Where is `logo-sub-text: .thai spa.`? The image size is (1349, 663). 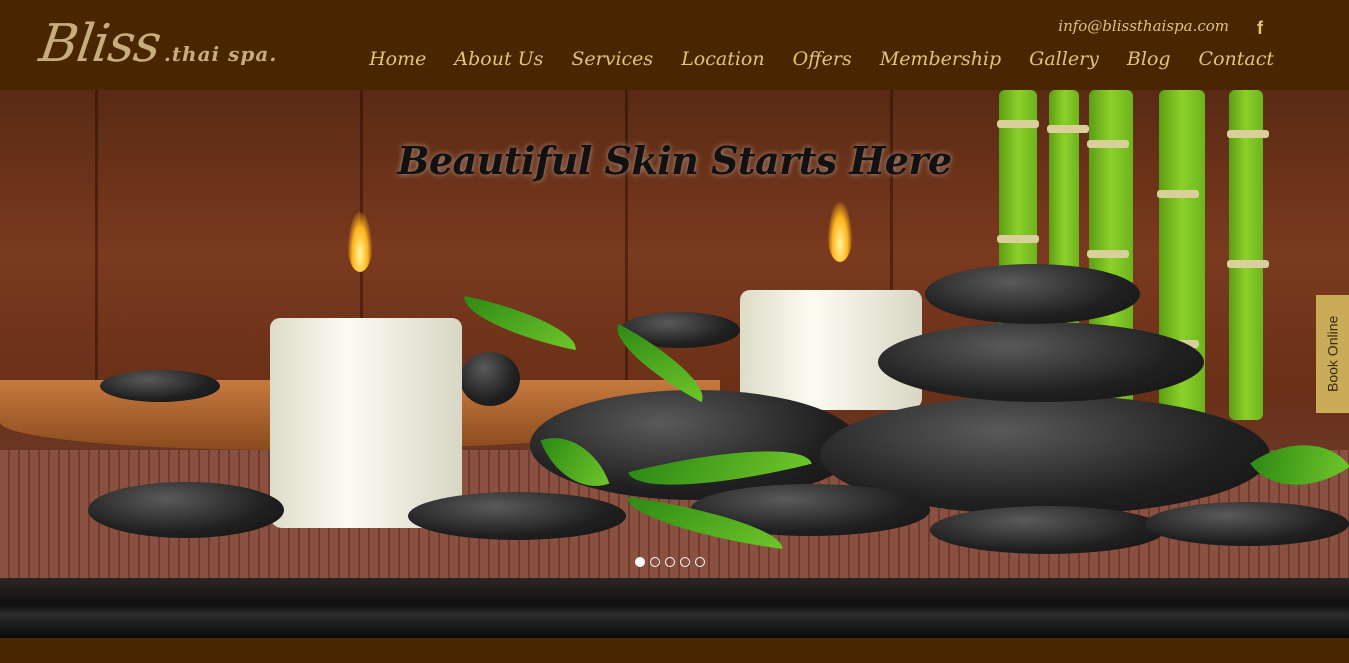 logo-sub-text: .thai spa. is located at coordinates (220, 54).